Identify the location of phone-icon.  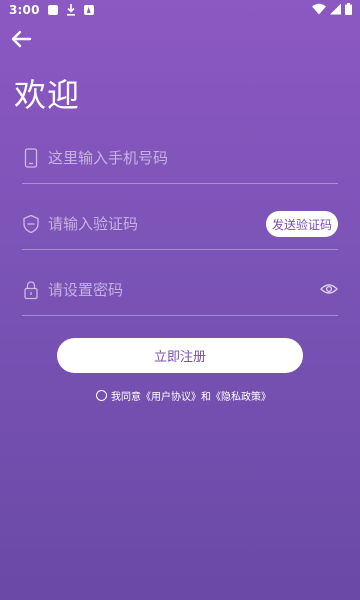
(31, 158).